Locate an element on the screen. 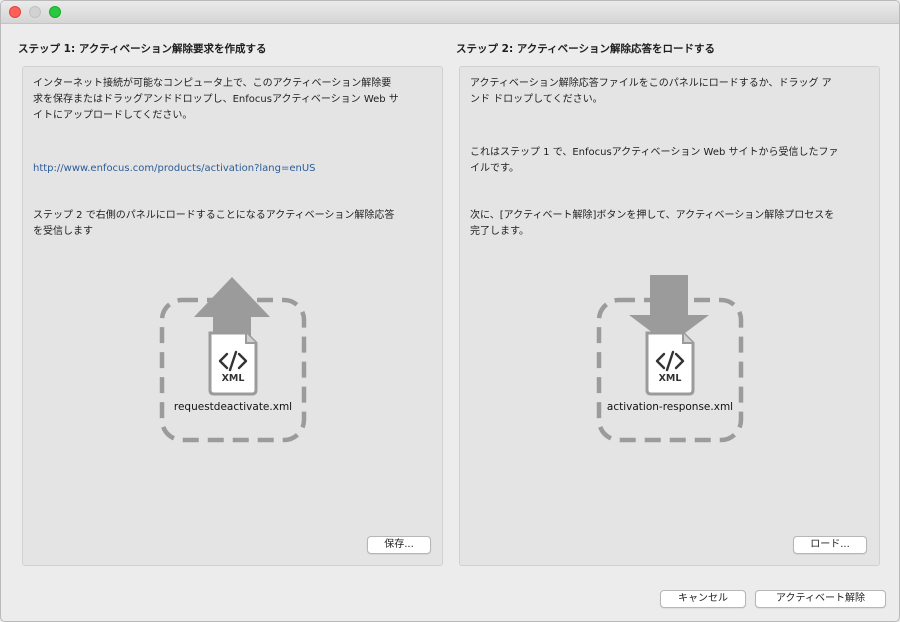 The height and width of the screenshot is (622, 900). step2-para3-line2: 完了します。 is located at coordinates (499, 231).